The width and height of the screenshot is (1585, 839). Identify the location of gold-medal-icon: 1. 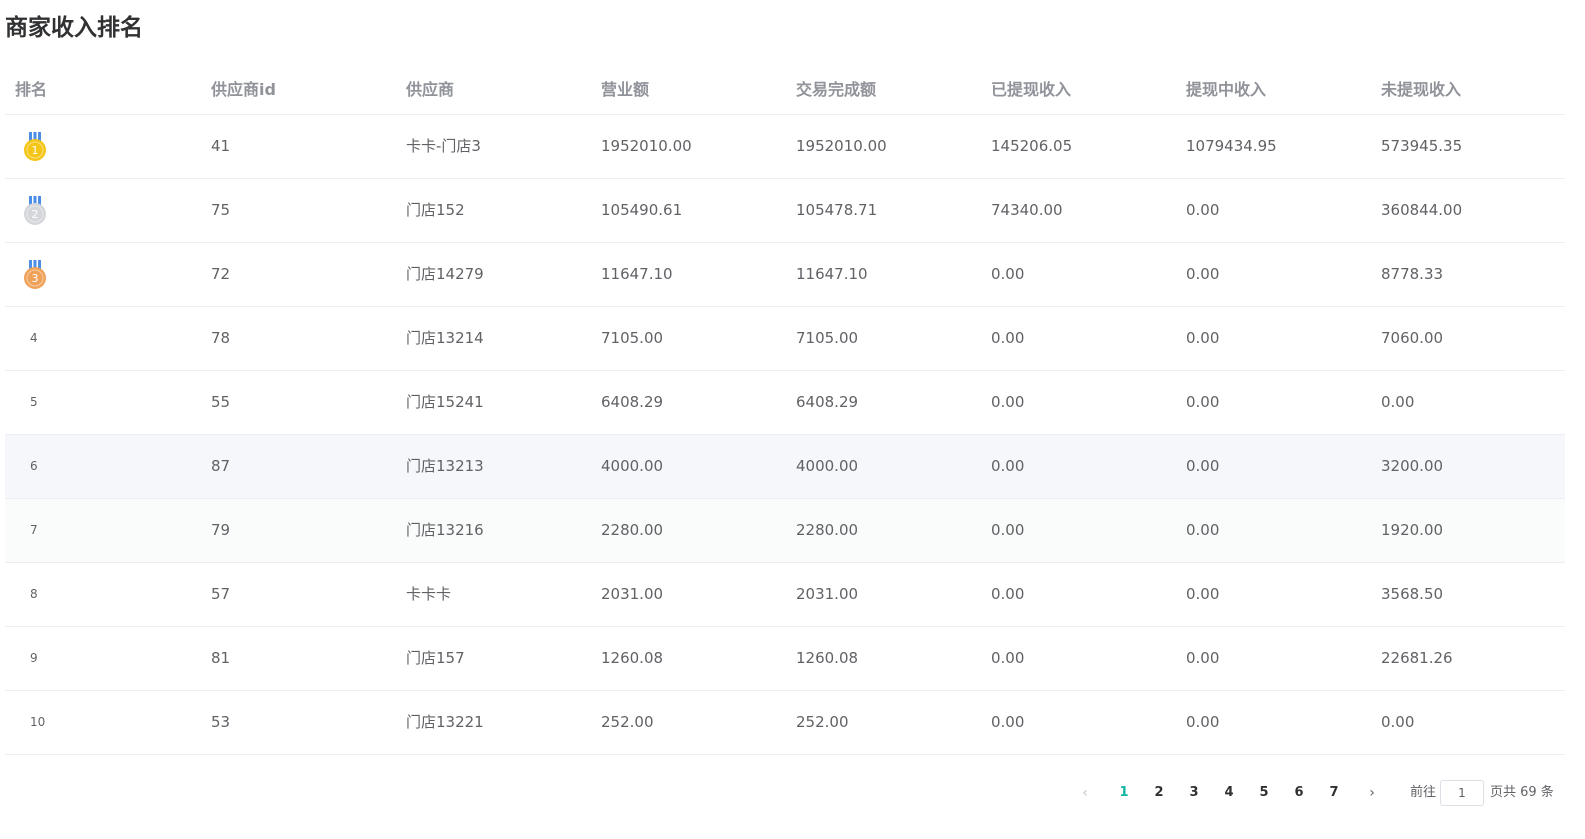
(35, 146).